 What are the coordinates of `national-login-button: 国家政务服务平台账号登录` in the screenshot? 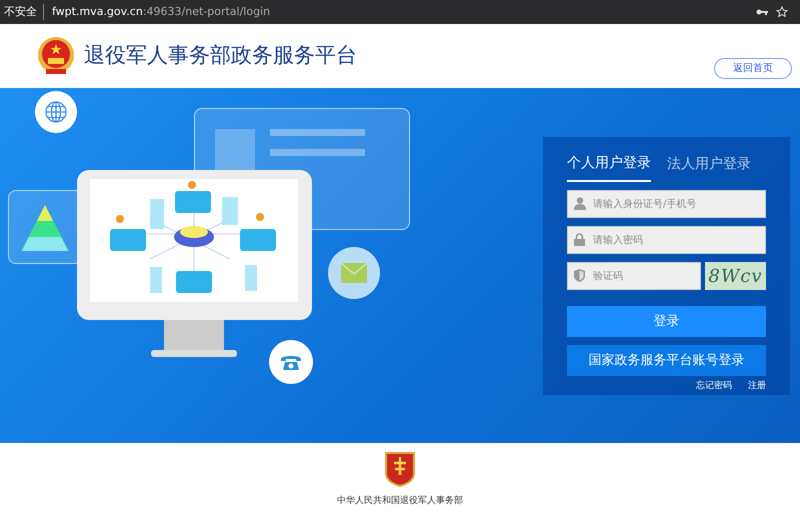 It's located at (666, 360).